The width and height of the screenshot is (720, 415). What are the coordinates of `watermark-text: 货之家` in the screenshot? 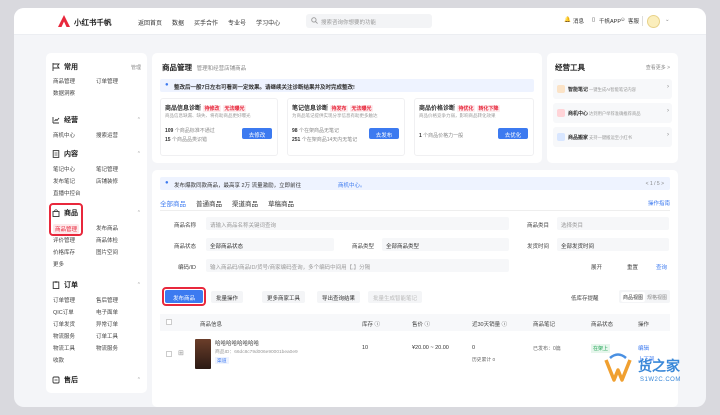 It's located at (659, 366).